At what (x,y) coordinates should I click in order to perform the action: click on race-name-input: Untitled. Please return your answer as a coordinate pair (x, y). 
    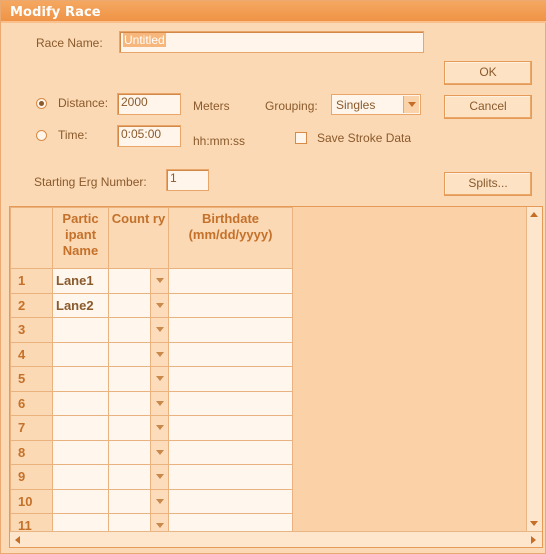
    Looking at the image, I should click on (271, 42).